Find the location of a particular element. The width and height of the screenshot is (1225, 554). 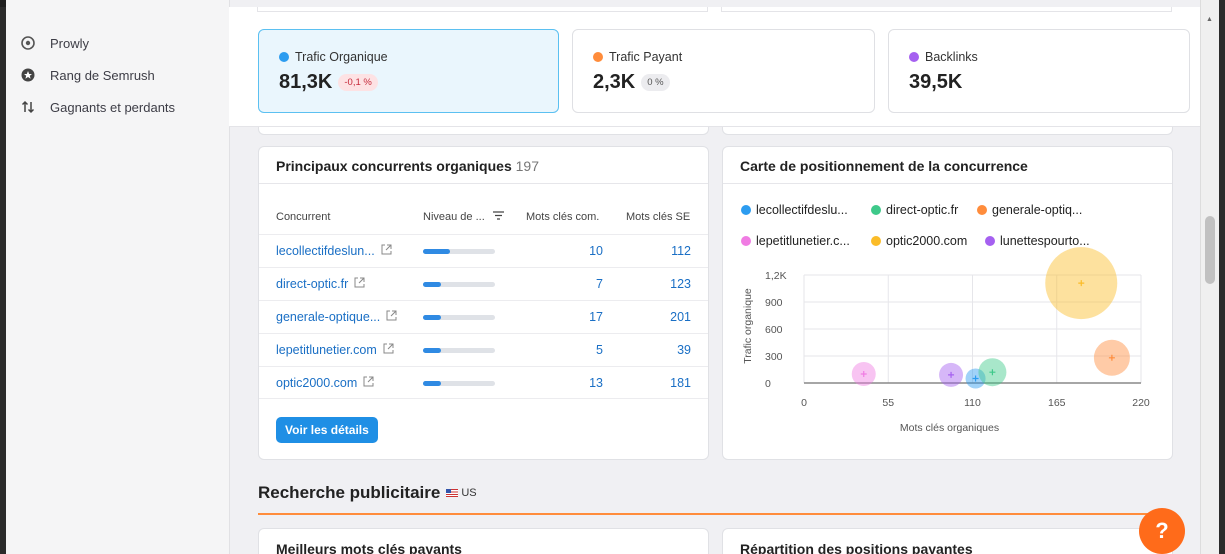

sidebar-item-label: Prowly is located at coordinates (70, 43).